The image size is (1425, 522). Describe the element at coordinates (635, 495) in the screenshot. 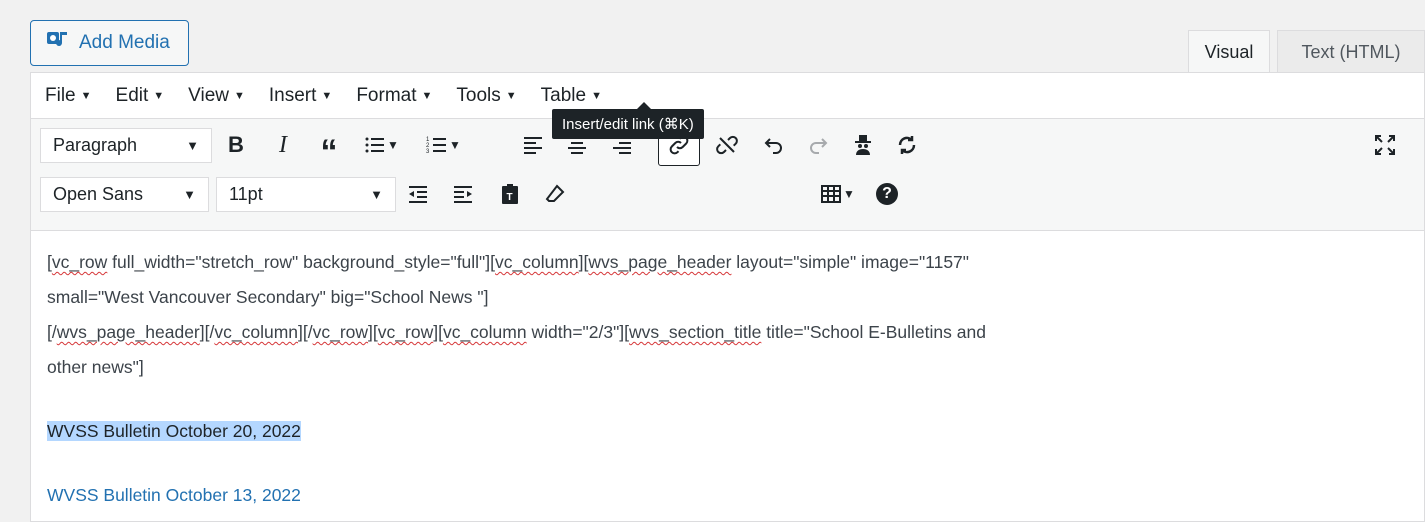

I see `bulletin-link: WVSS Bulletin October 13, 2022` at that location.